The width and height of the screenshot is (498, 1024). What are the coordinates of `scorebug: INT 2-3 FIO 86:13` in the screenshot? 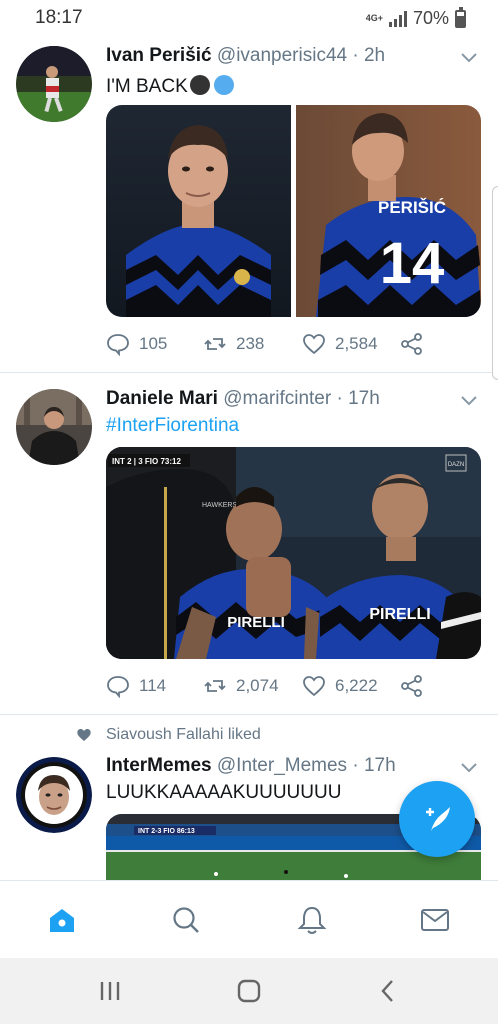 It's located at (166, 831).